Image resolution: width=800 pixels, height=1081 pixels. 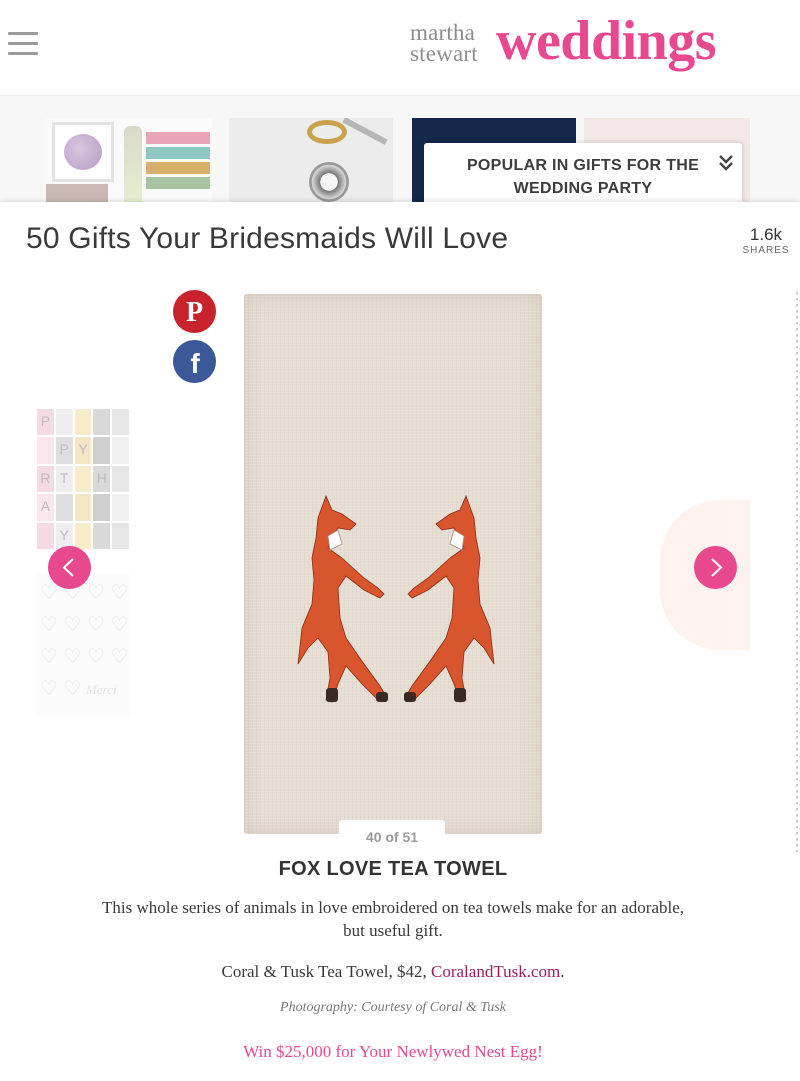 I want to click on calendar-cell: R, so click(x=45, y=479).